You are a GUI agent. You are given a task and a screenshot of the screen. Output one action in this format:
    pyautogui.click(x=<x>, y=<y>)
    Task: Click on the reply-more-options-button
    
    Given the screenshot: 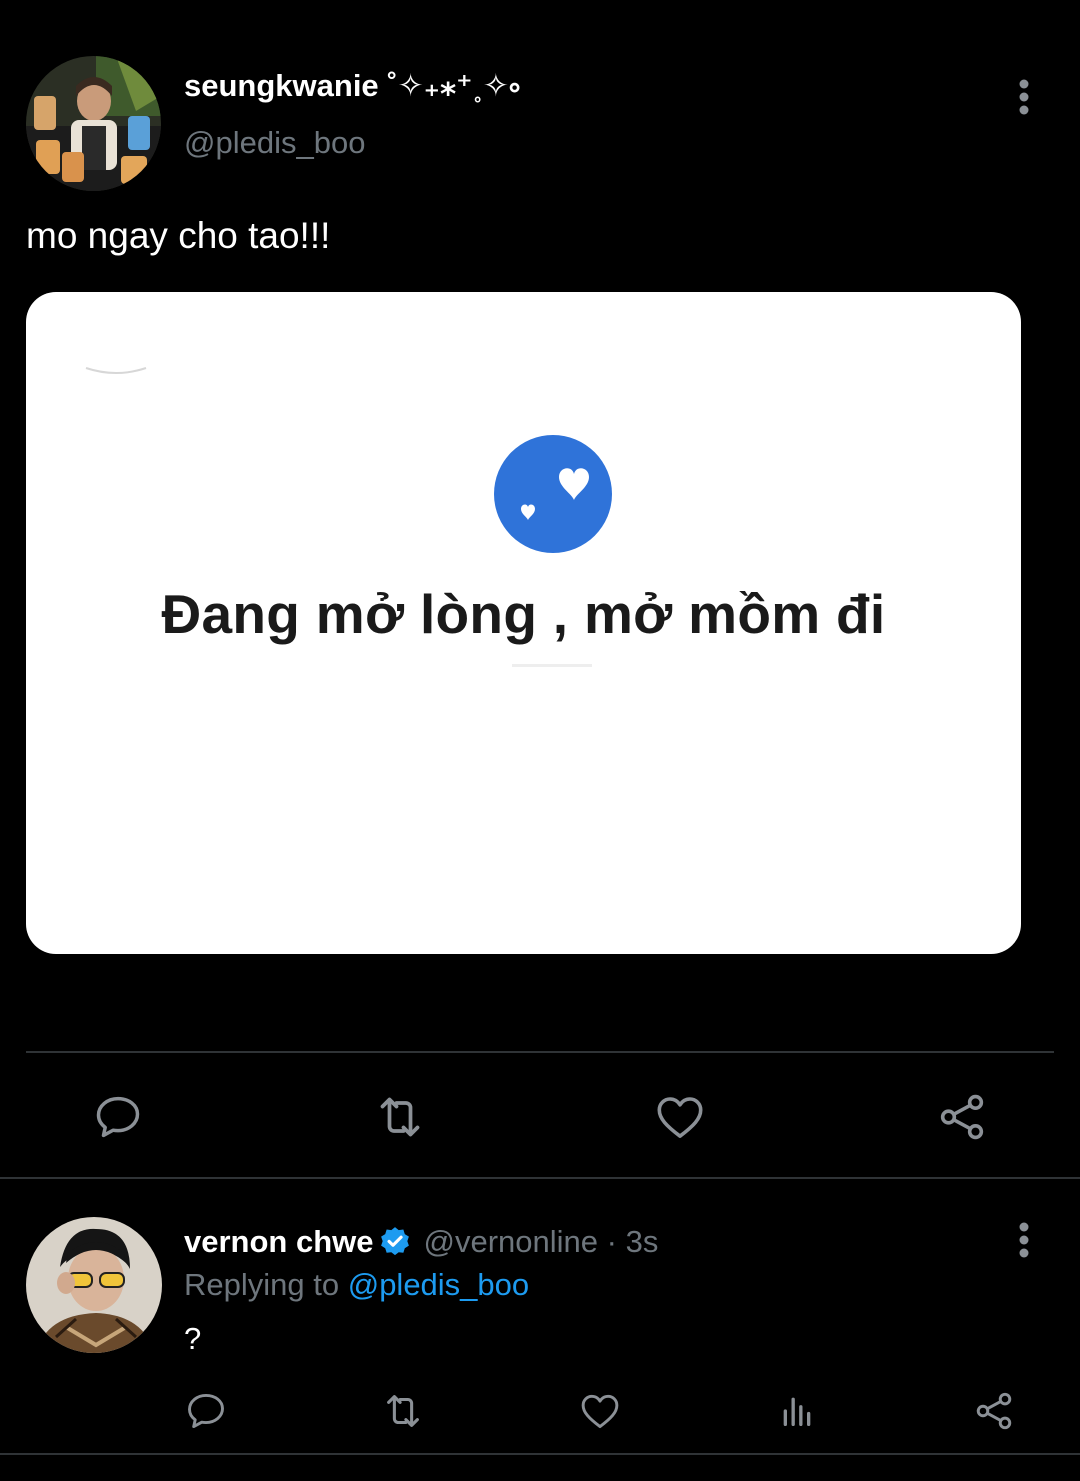 What is the action you would take?
    pyautogui.click(x=1024, y=1240)
    